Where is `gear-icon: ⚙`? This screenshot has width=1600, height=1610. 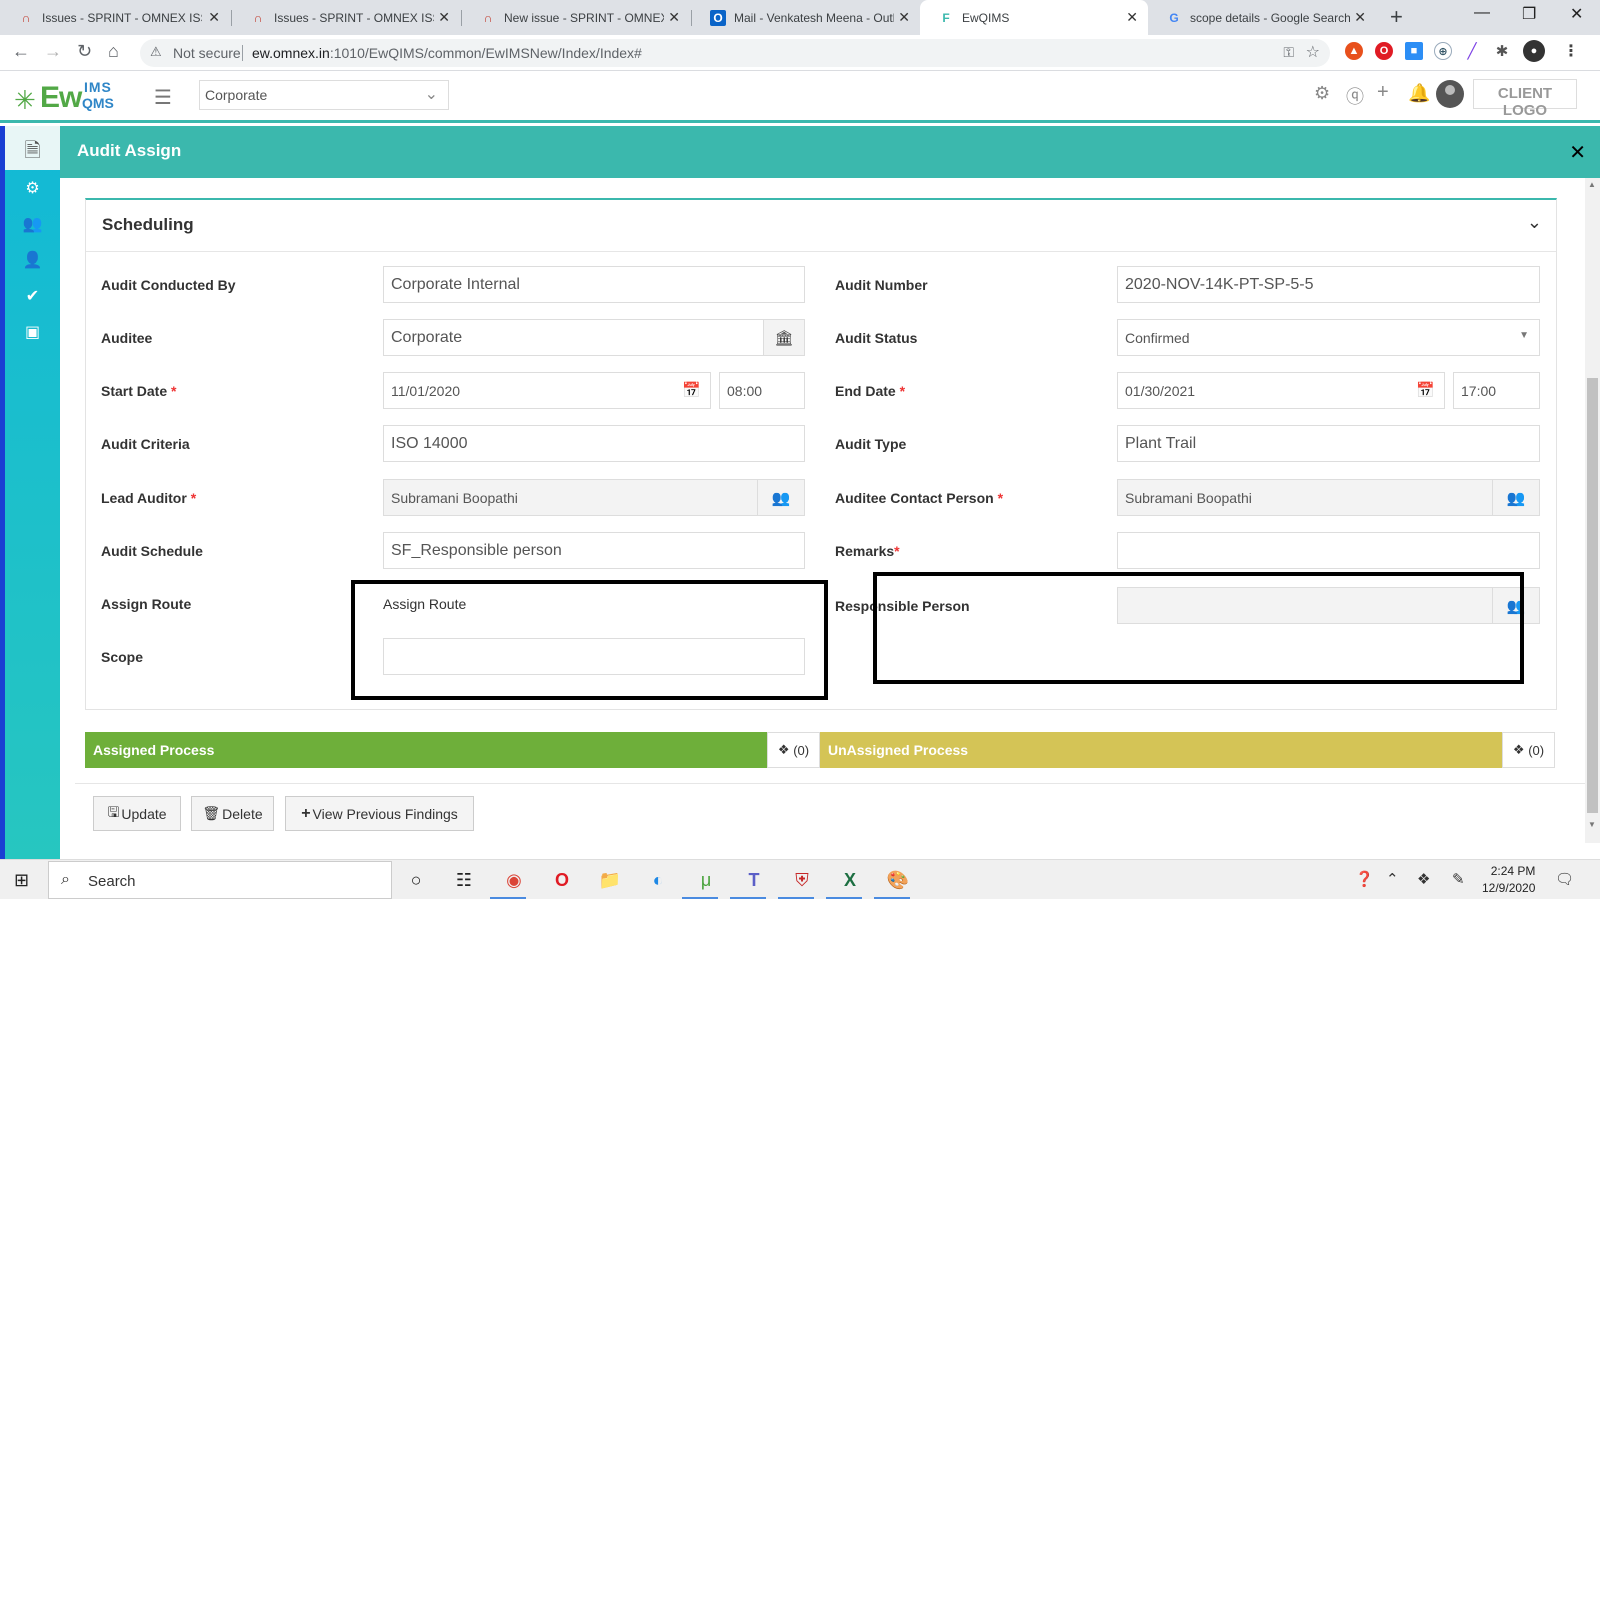
gear-icon: ⚙ is located at coordinates (1322, 93).